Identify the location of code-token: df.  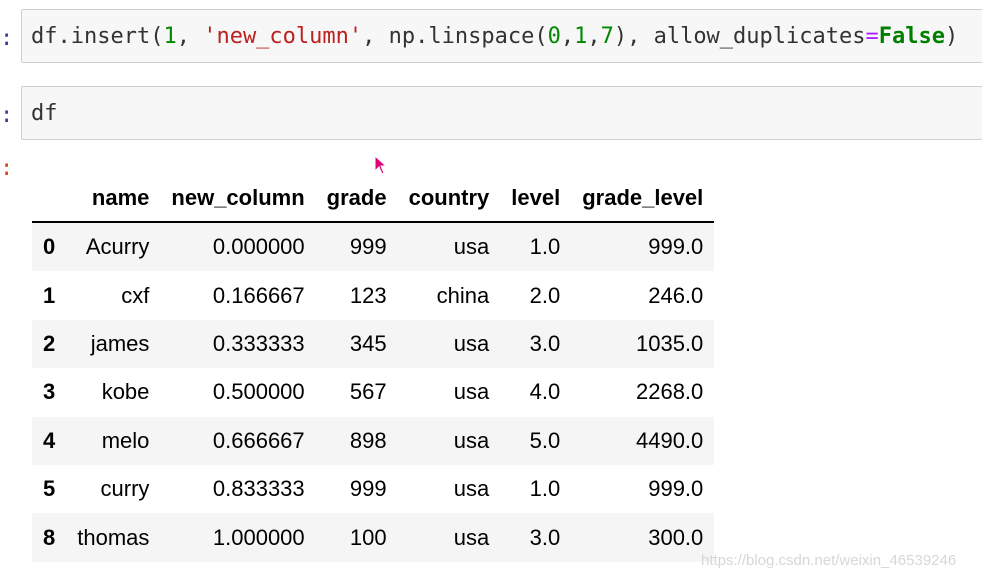
(44, 113).